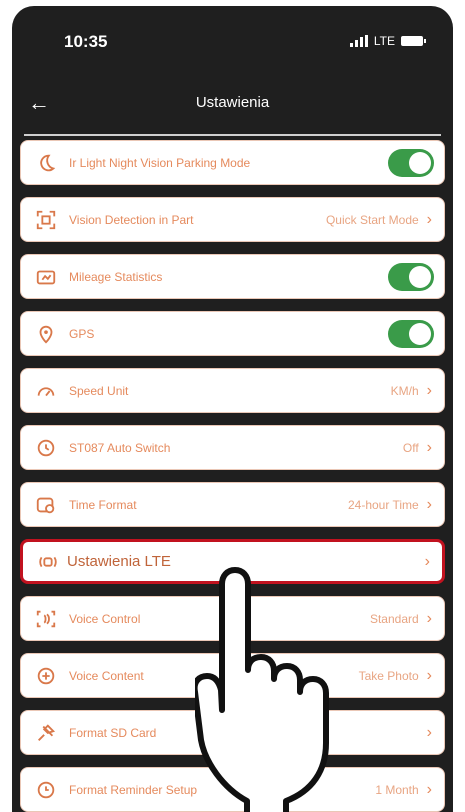  Describe the element at coordinates (82, 333) in the screenshot. I see `setting-label: GPS` at that location.